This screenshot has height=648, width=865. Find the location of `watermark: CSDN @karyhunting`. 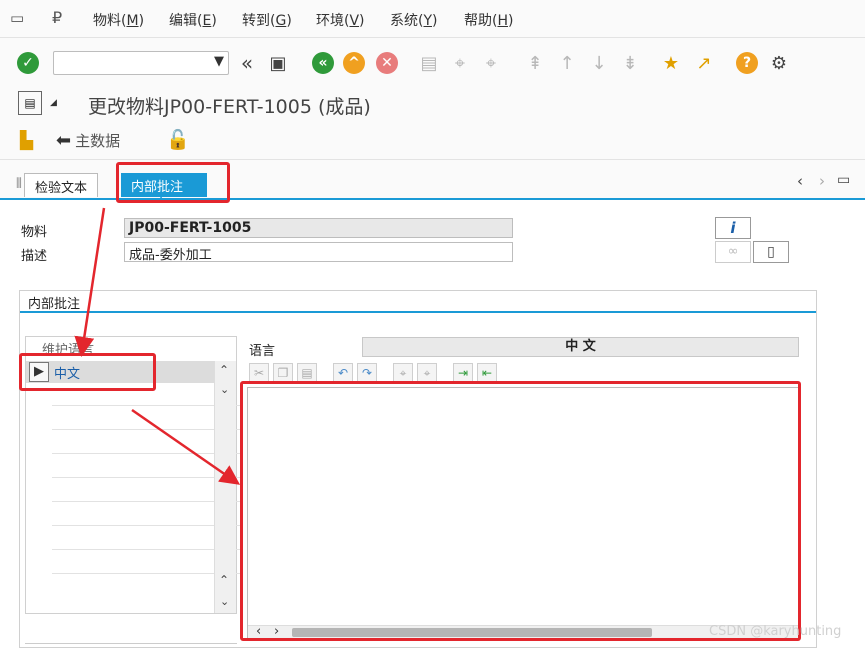

watermark: CSDN @karyhunting is located at coordinates (775, 631).